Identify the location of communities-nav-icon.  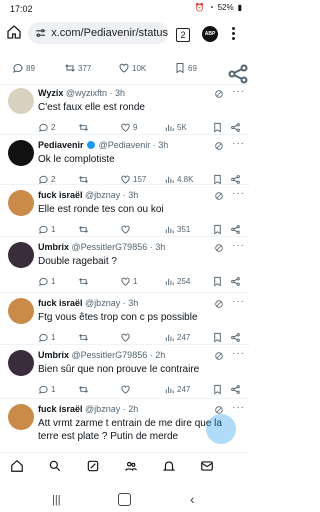
(131, 466).